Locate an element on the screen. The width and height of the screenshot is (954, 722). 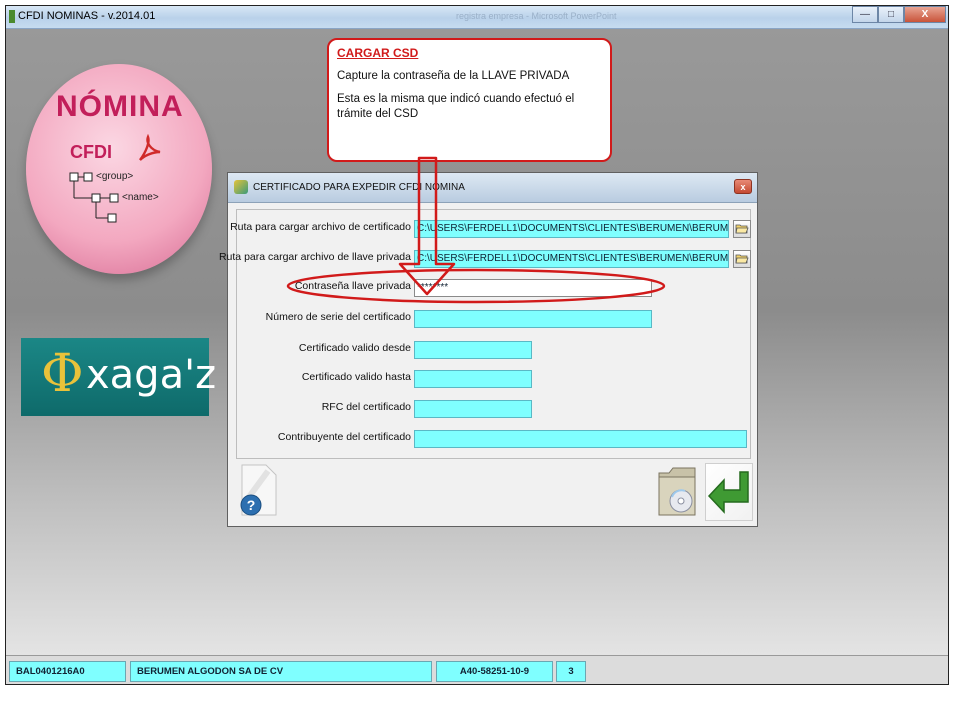
browse-cert-button is located at coordinates (742, 229).